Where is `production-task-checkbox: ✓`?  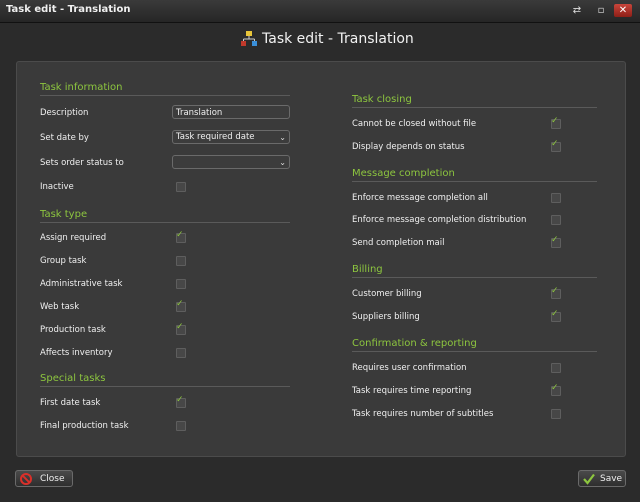 production-task-checkbox: ✓ is located at coordinates (181, 328).